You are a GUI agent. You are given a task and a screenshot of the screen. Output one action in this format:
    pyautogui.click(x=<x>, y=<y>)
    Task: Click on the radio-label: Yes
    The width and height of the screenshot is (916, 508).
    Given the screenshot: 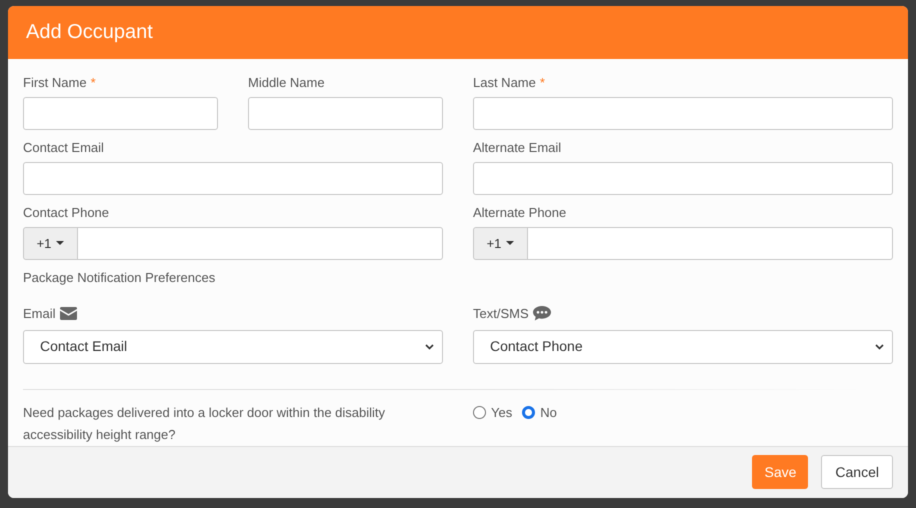 What is the action you would take?
    pyautogui.click(x=501, y=413)
    